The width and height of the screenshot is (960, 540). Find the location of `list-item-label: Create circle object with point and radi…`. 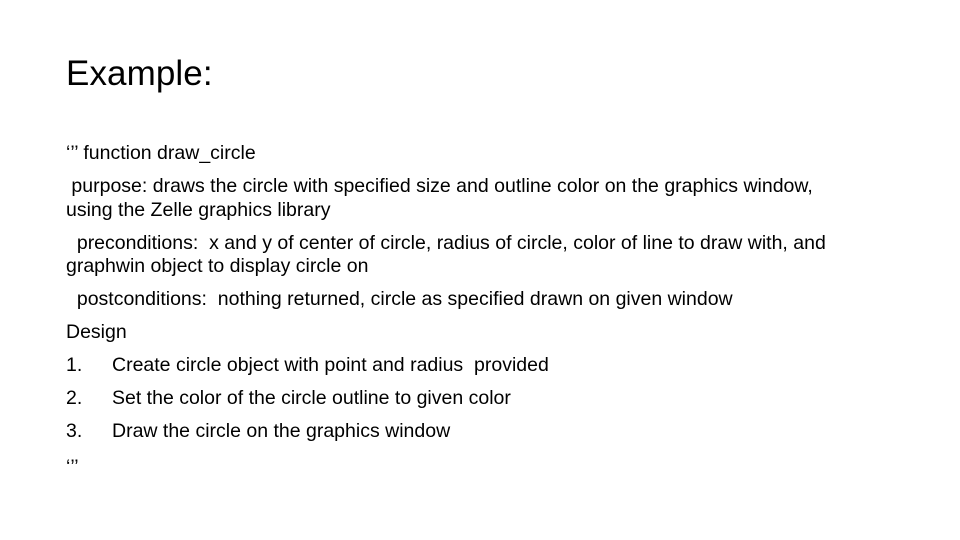

list-item-label: Create circle object with point and radi… is located at coordinates (330, 365).